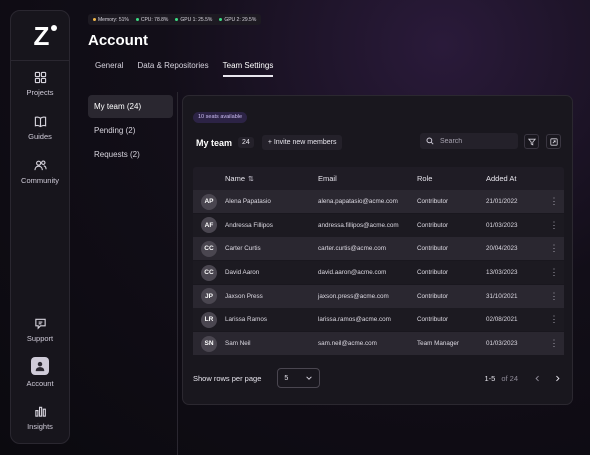 This screenshot has height=455, width=590. Describe the element at coordinates (172, 69) in the screenshot. I see `tab-data-repositories: Data & Repositories` at that location.